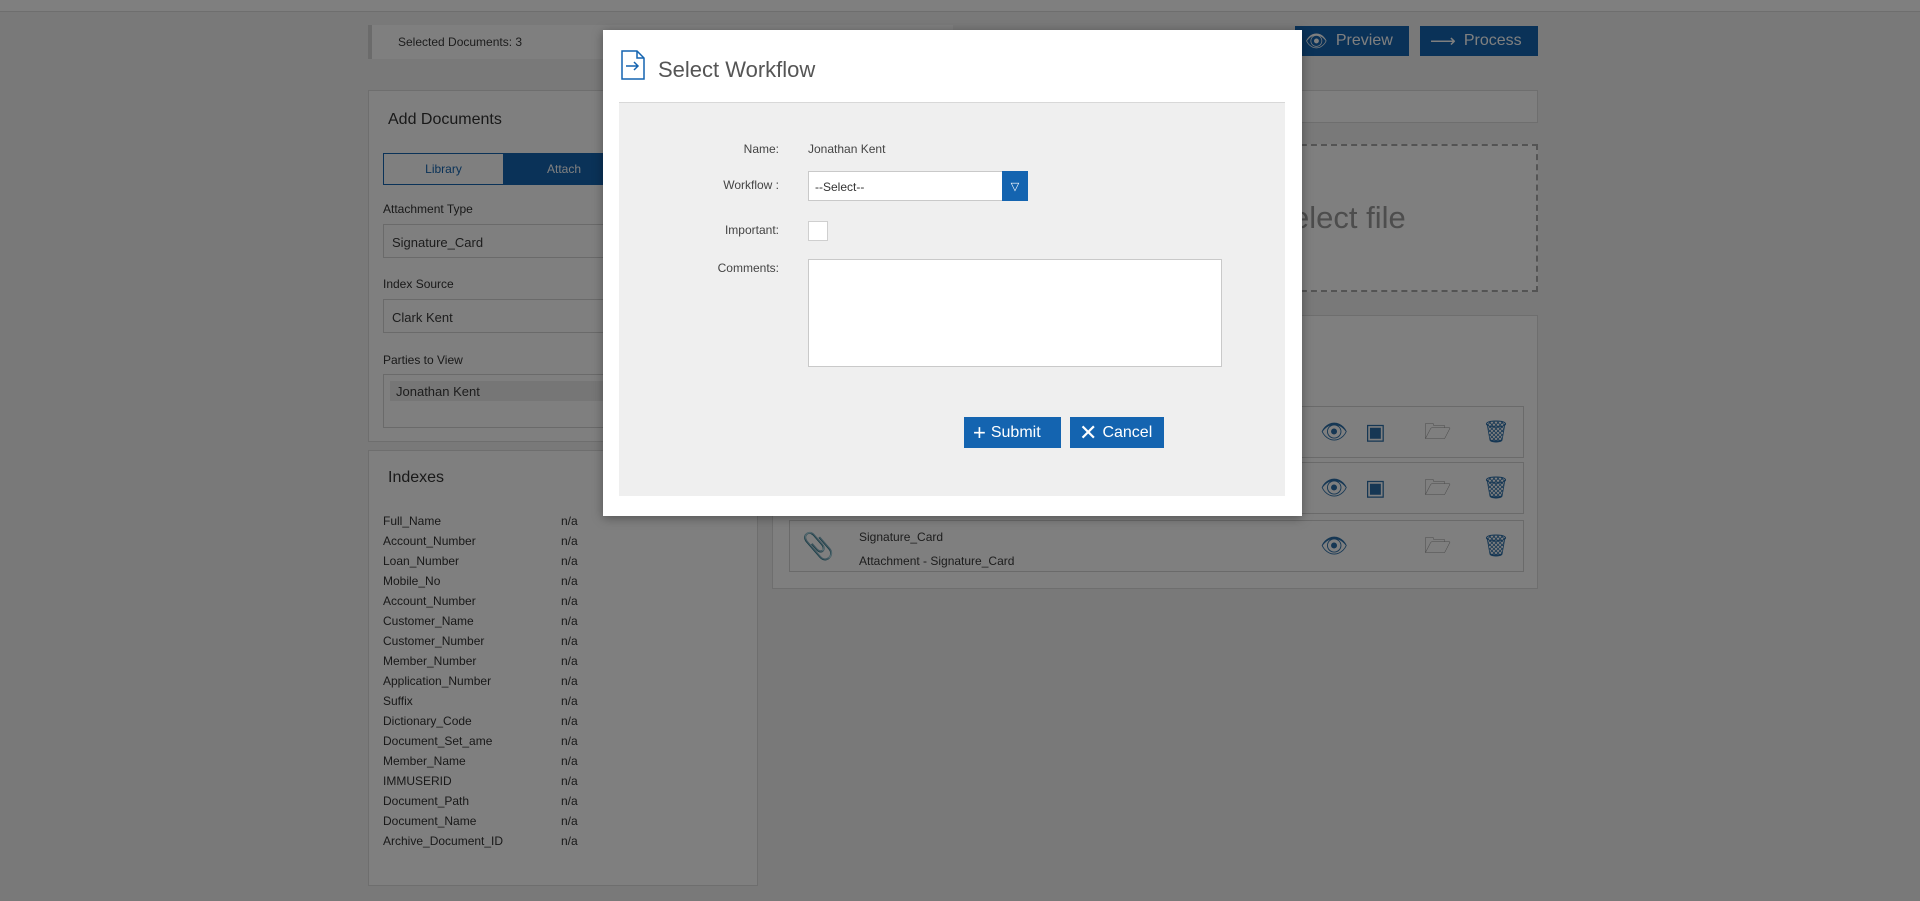 This screenshot has height=901, width=1920. Describe the element at coordinates (633, 65) in the screenshot. I see `document-arrow-icon` at that location.